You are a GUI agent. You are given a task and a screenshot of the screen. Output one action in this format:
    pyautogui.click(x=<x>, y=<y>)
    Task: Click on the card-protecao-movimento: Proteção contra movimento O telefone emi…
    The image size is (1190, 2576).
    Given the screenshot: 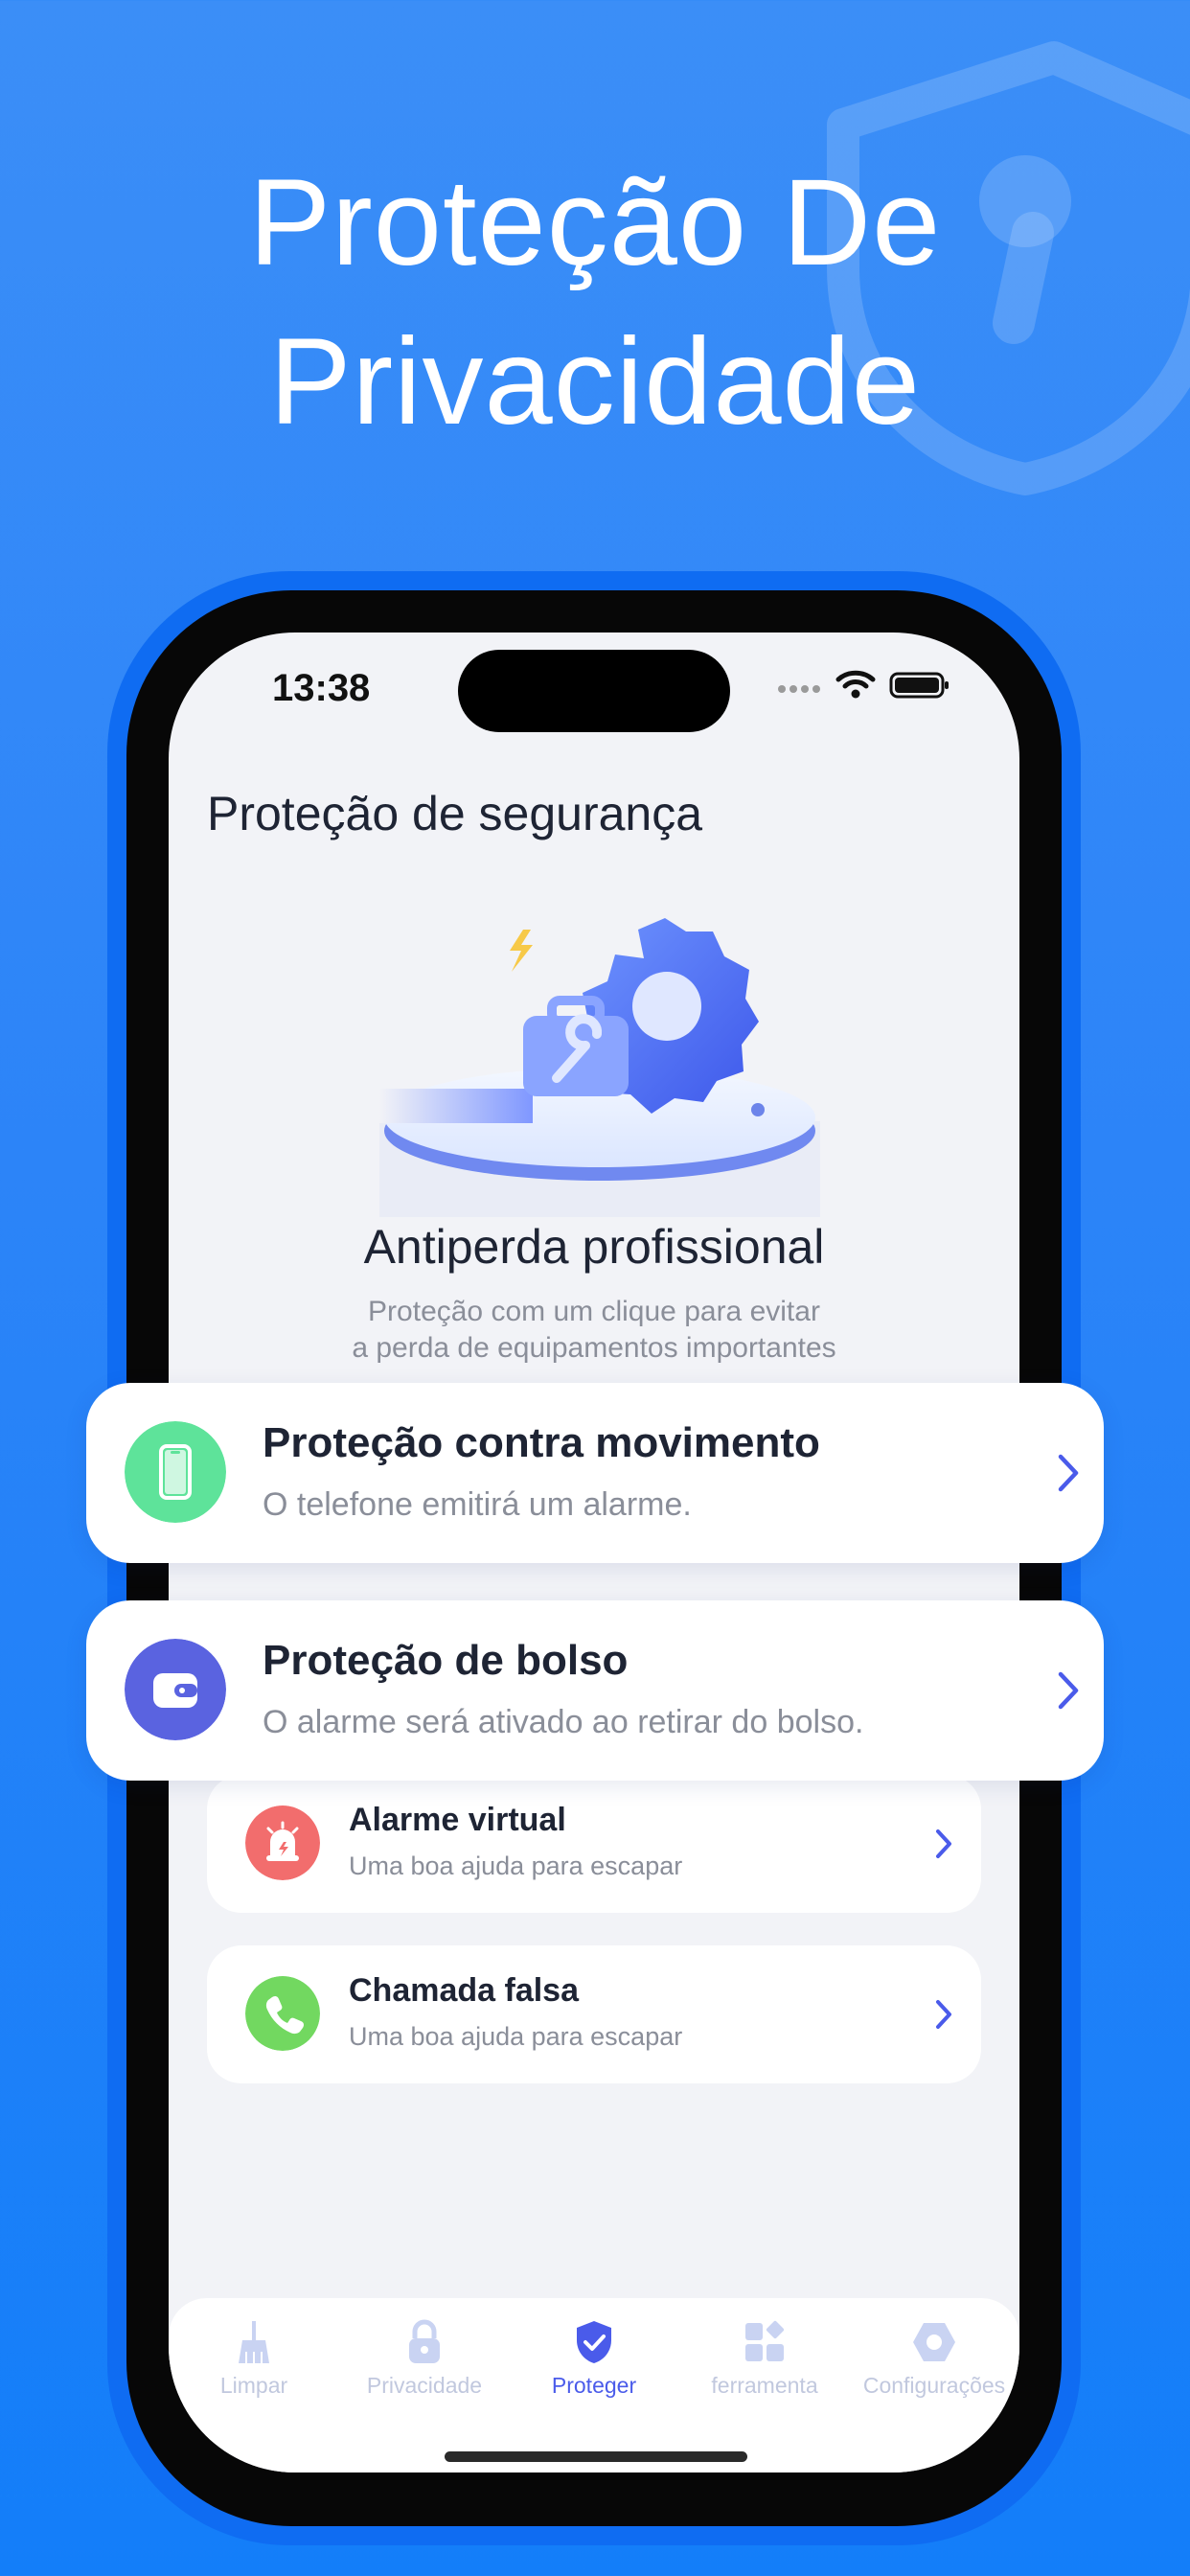 What is the action you would take?
    pyautogui.click(x=595, y=1473)
    